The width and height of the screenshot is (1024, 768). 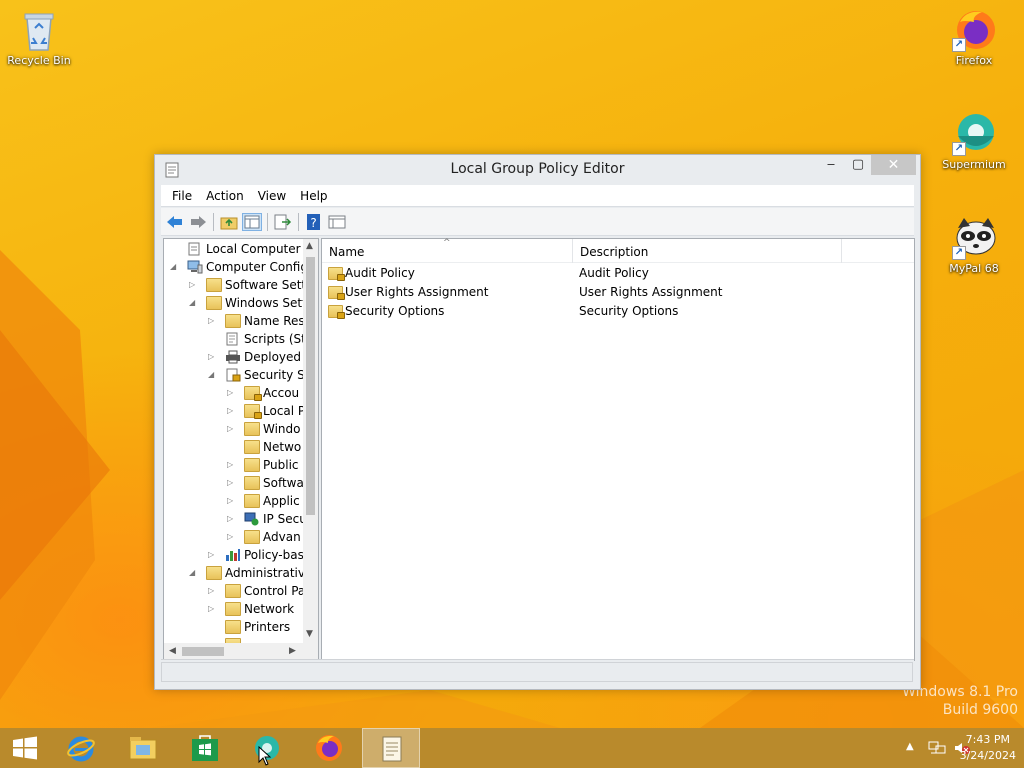 What do you see at coordinates (25, 748) in the screenshot?
I see `start-button` at bounding box center [25, 748].